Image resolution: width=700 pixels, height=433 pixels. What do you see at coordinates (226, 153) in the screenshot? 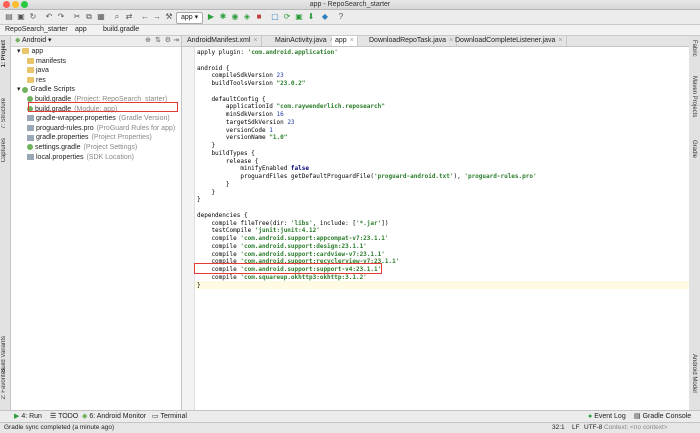
I see `code-line: buildTypes {` at bounding box center [226, 153].